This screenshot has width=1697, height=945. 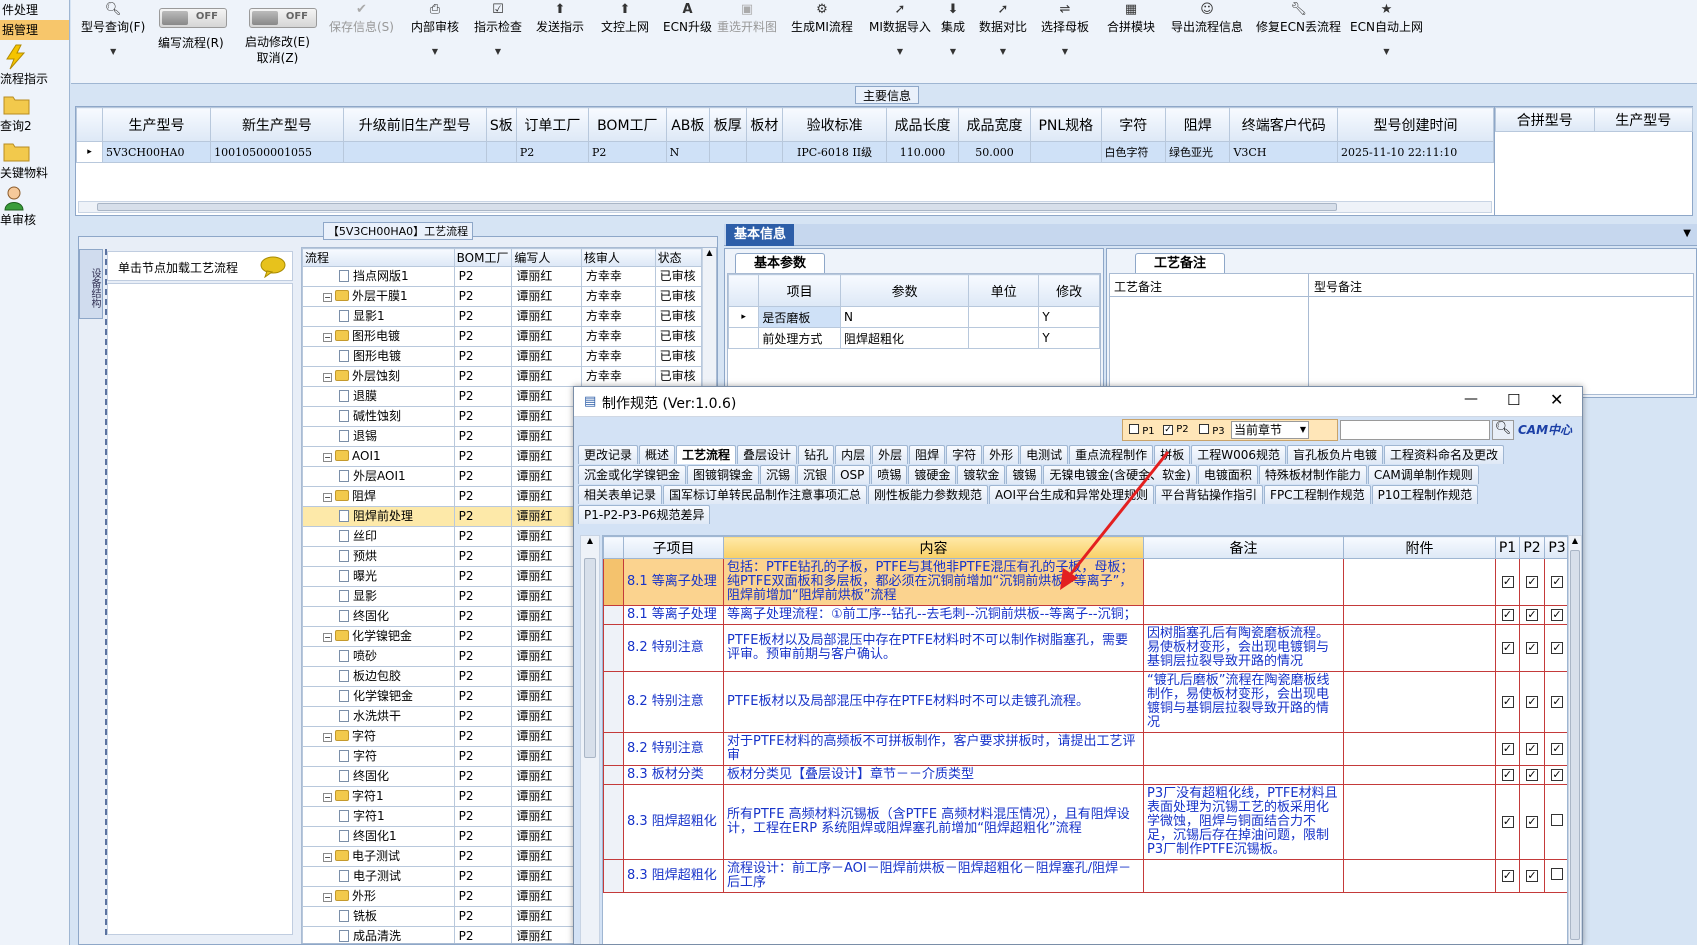 What do you see at coordinates (502, 376) in the screenshot?
I see `flow-tree-row: − 外层蚀刻 P2 谭丽红 方幸幸 已审核` at bounding box center [502, 376].